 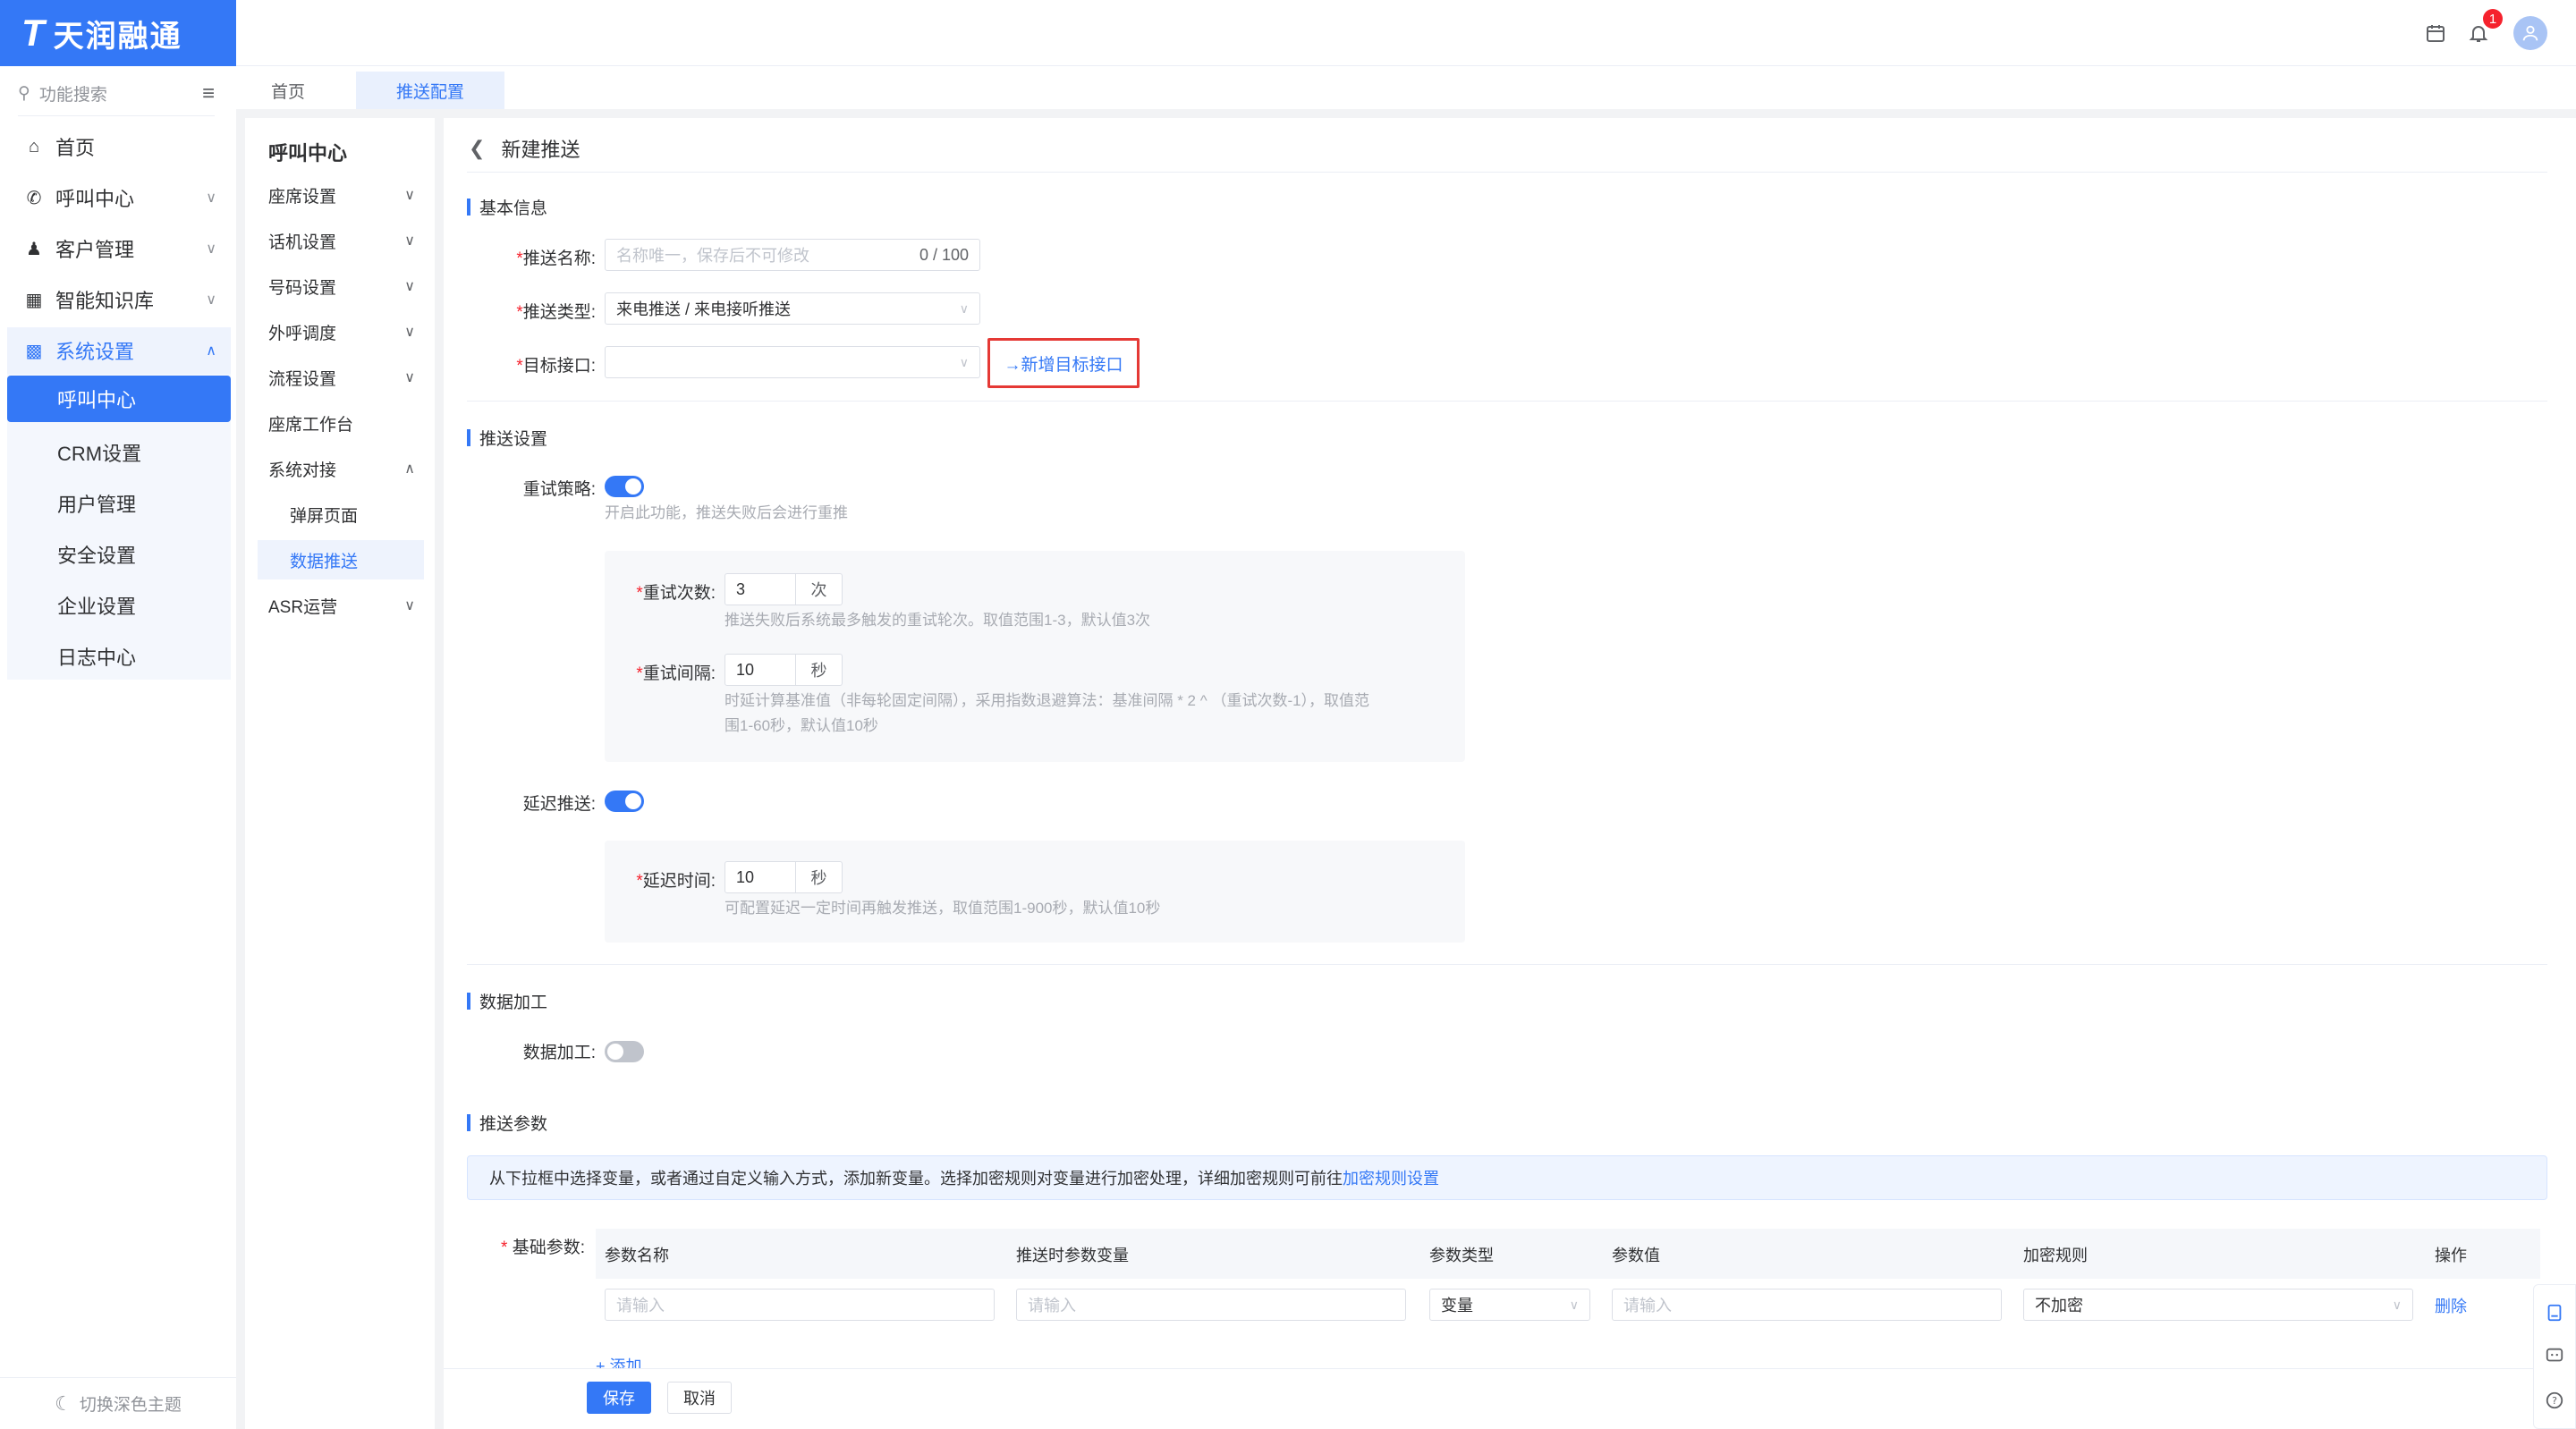 What do you see at coordinates (624, 801) in the screenshot?
I see `delay-push-switch` at bounding box center [624, 801].